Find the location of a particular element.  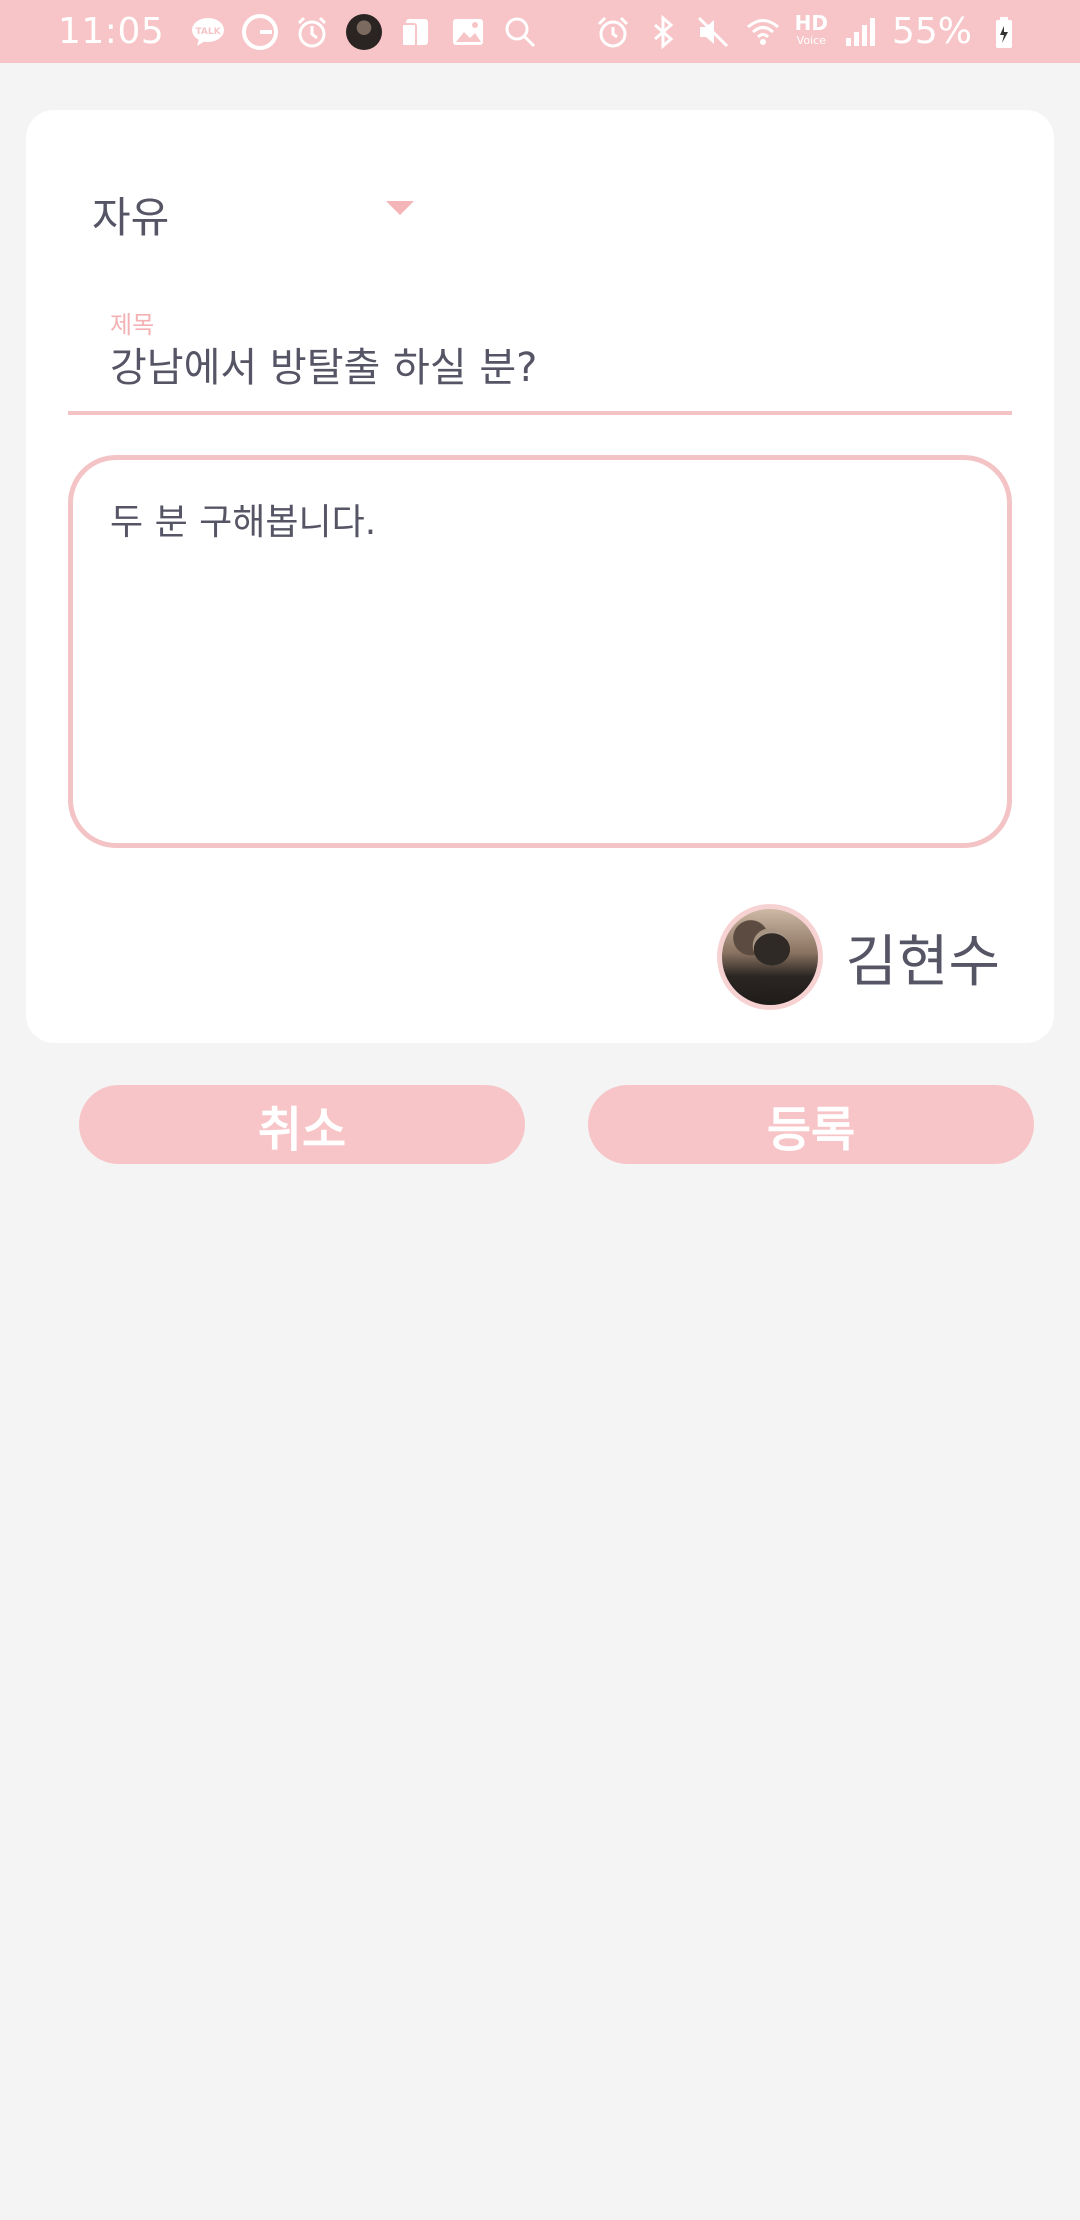

hd-label: HD is located at coordinates (811, 22).